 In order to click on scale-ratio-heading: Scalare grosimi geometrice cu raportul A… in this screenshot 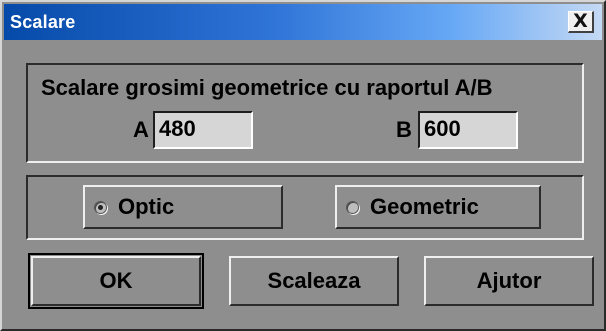, I will do `click(267, 87)`.